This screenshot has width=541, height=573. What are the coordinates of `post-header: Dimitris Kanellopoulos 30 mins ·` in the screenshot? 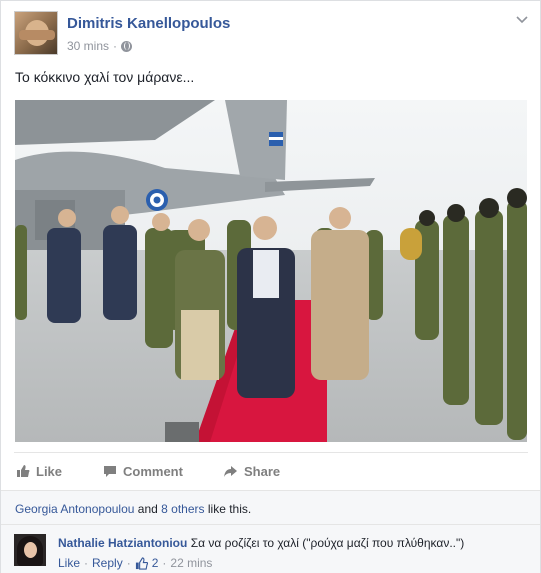 It's located at (271, 34).